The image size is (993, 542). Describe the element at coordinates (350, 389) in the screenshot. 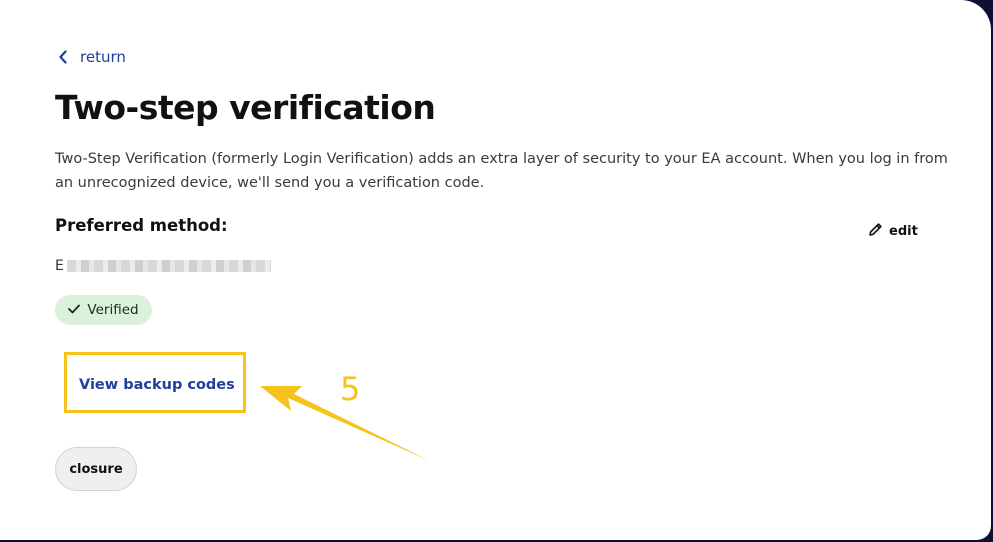

I see `annotation-step-number: 5` at that location.